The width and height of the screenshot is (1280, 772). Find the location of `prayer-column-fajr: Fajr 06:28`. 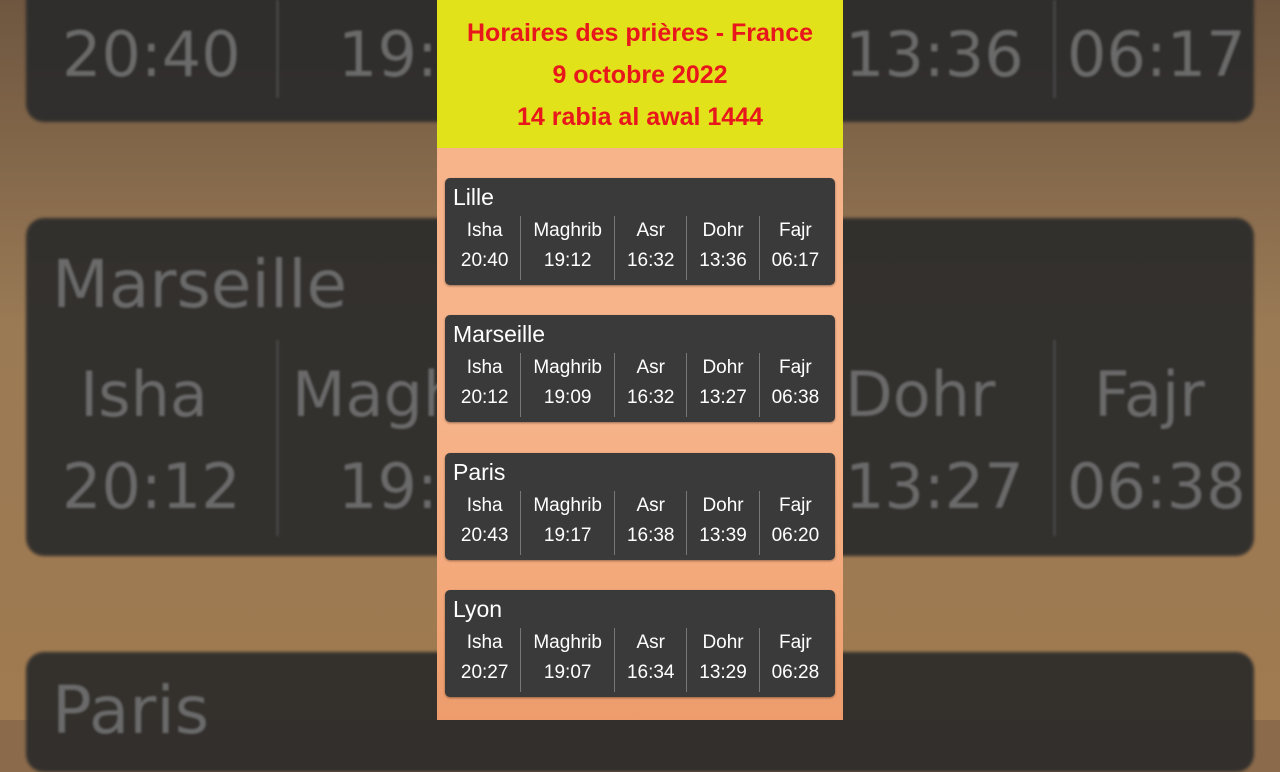

prayer-column-fajr: Fajr 06:28 is located at coordinates (794, 660).